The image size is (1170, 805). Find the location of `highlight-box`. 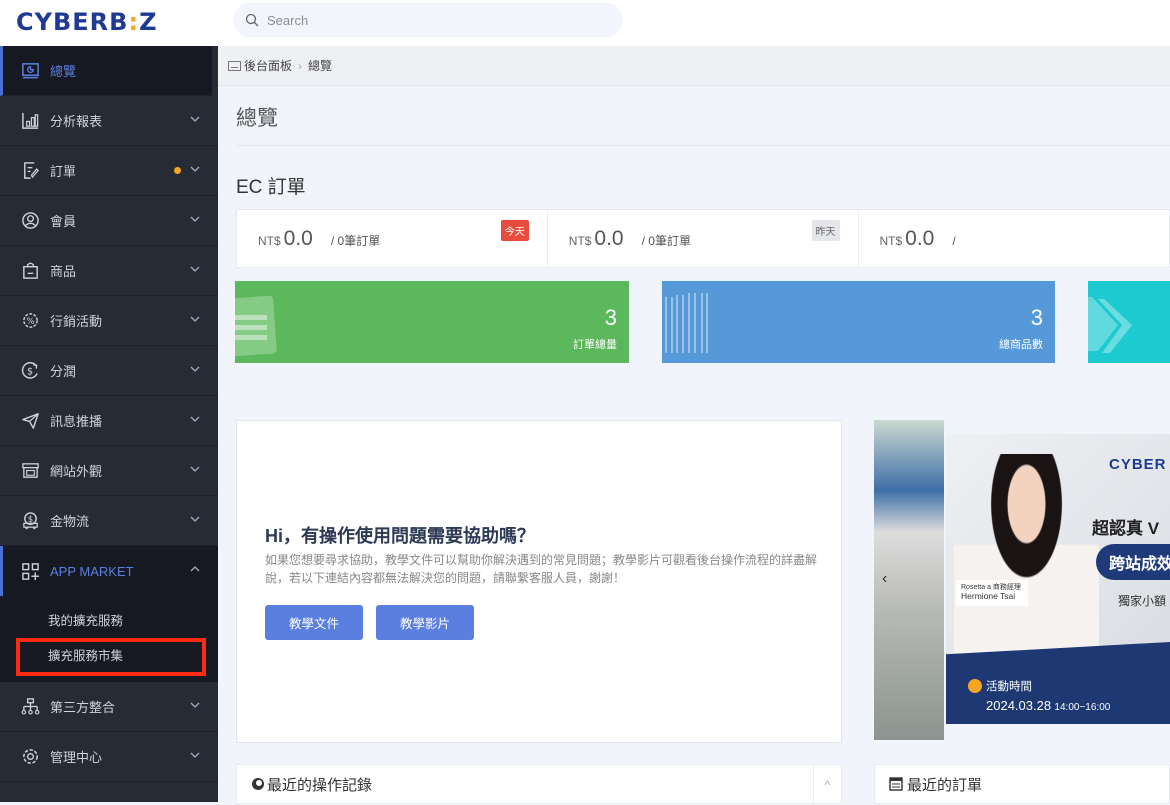

highlight-box is located at coordinates (111, 657).